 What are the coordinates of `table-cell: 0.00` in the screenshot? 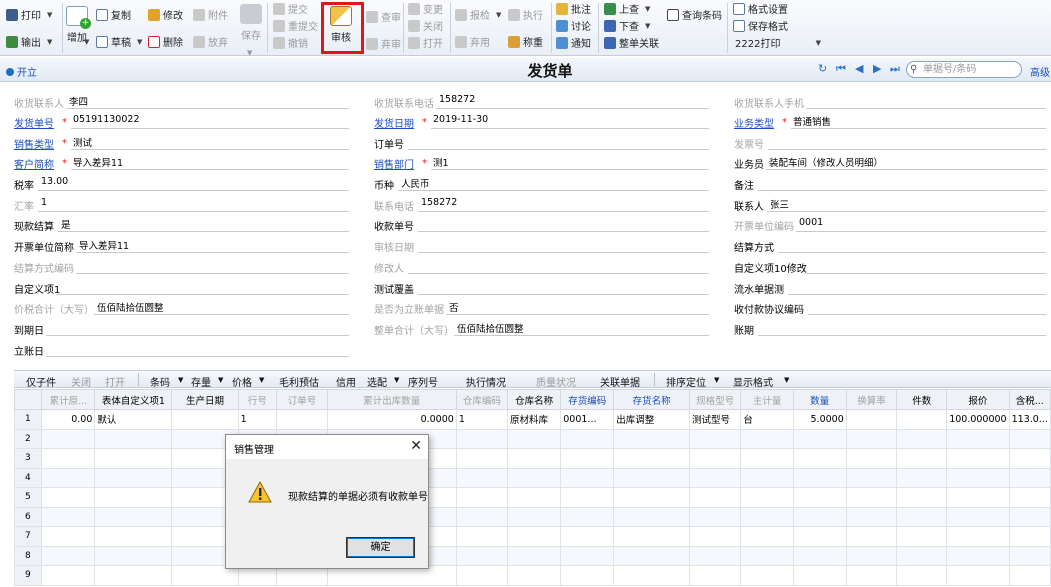 It's located at (68, 419).